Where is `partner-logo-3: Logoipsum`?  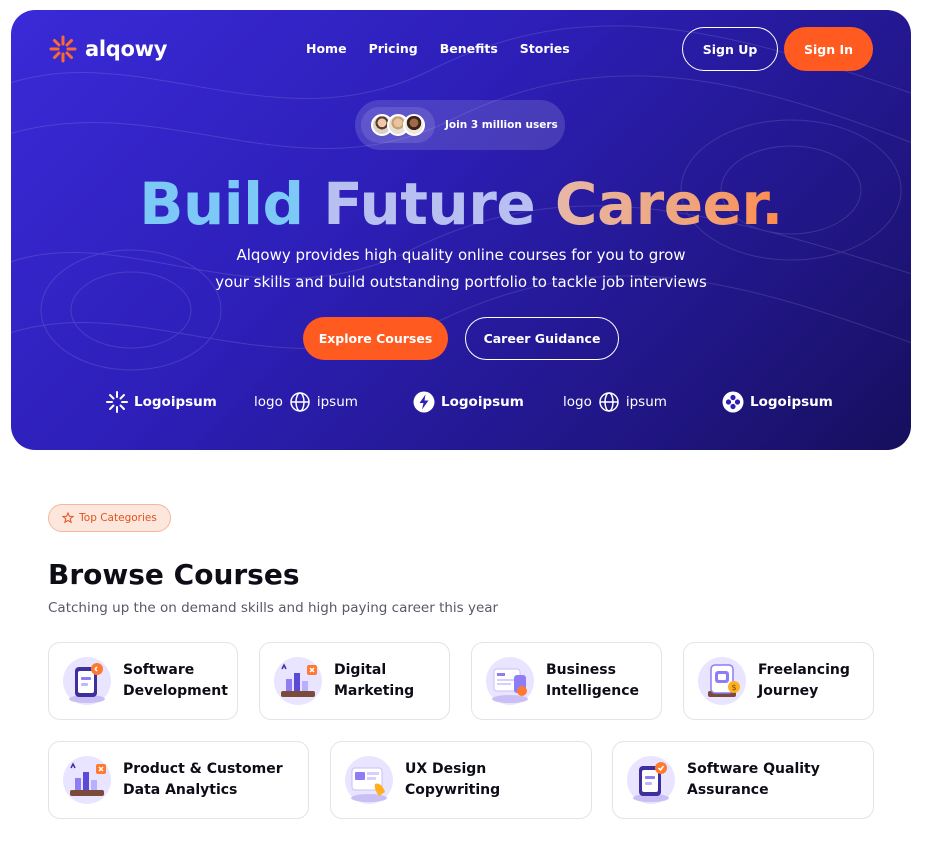 partner-logo-3: Logoipsum is located at coordinates (468, 402).